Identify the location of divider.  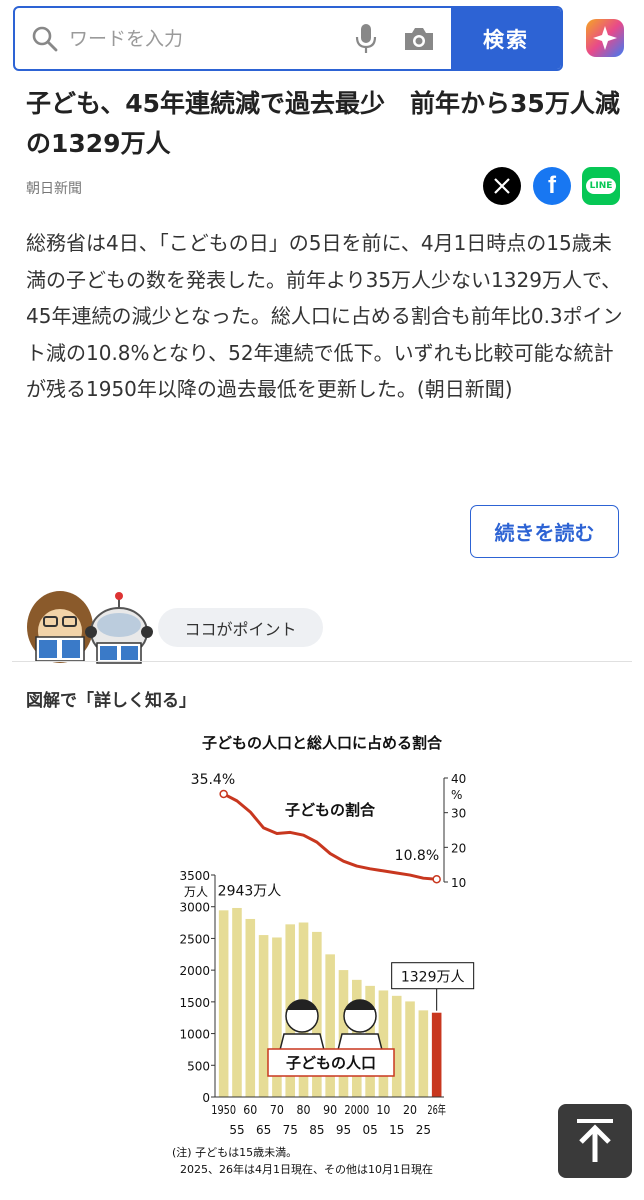
(322, 661).